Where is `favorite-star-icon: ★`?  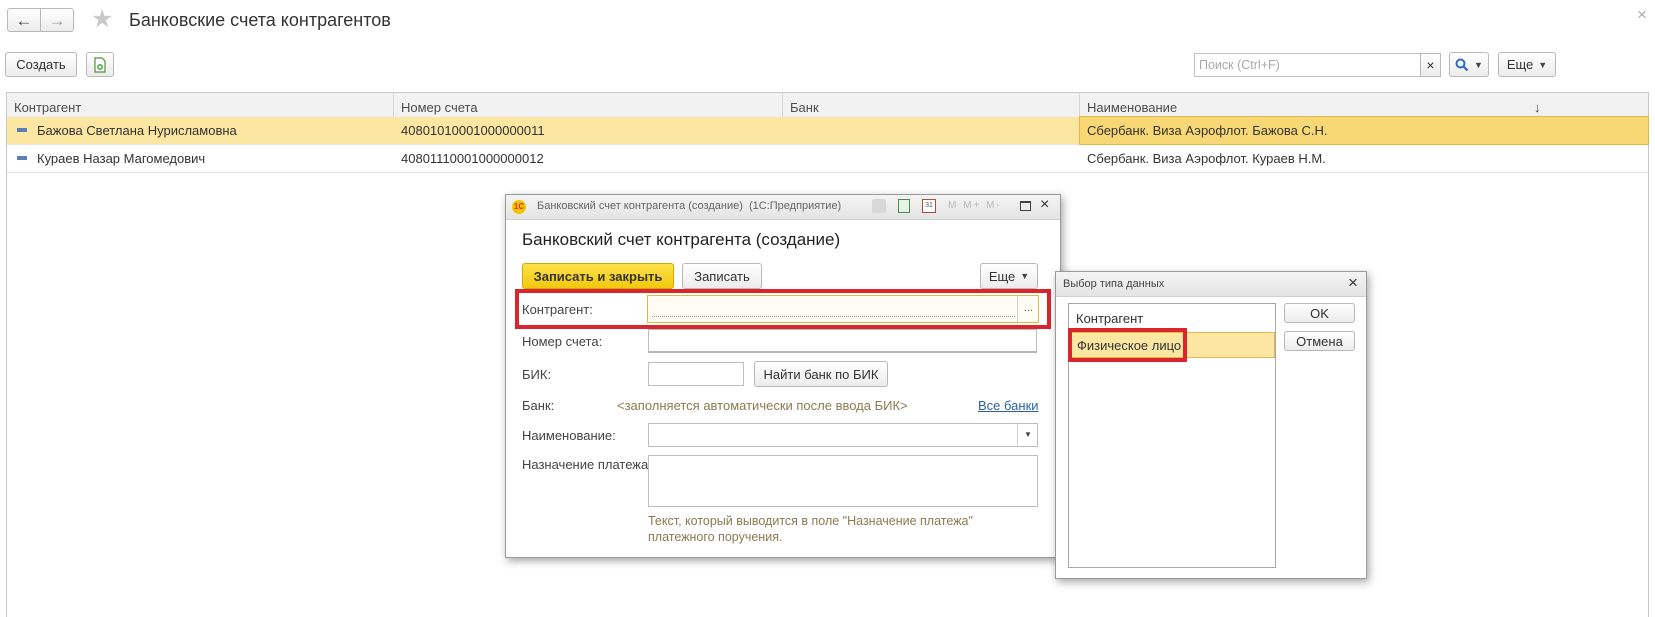 favorite-star-icon: ★ is located at coordinates (102, 19).